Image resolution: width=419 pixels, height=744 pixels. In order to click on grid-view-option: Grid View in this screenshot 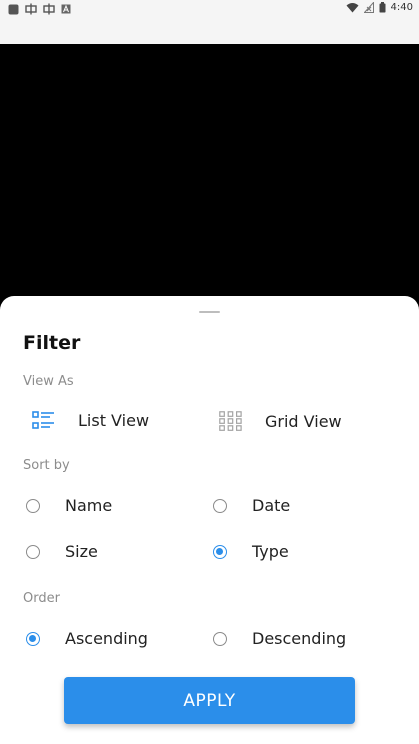, I will do `click(280, 421)`.